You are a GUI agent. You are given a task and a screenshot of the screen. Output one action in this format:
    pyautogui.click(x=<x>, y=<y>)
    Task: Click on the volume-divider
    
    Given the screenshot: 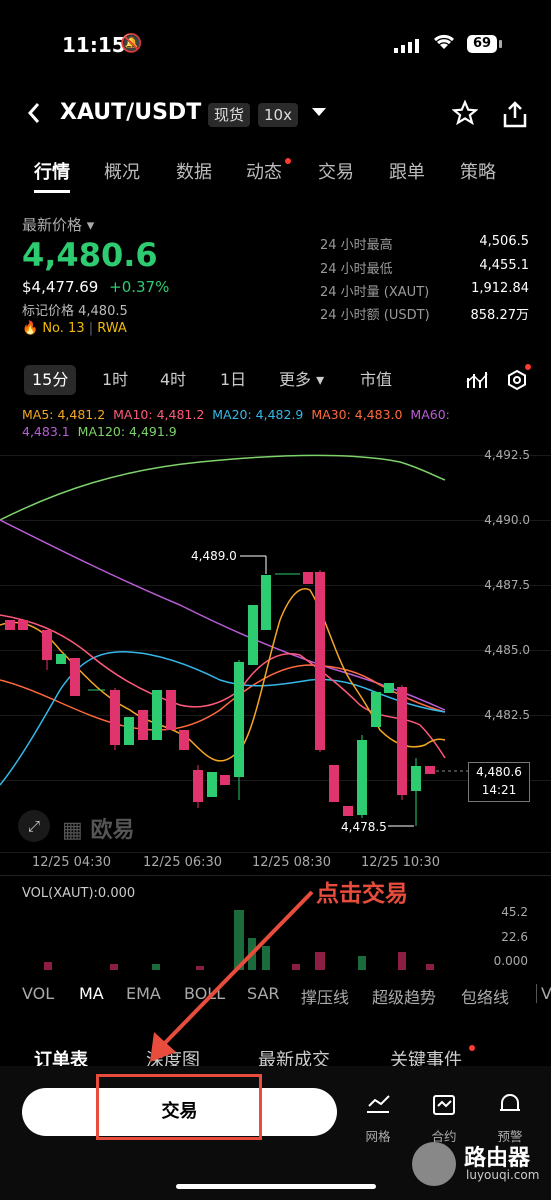 What is the action you would take?
    pyautogui.click(x=275, y=875)
    